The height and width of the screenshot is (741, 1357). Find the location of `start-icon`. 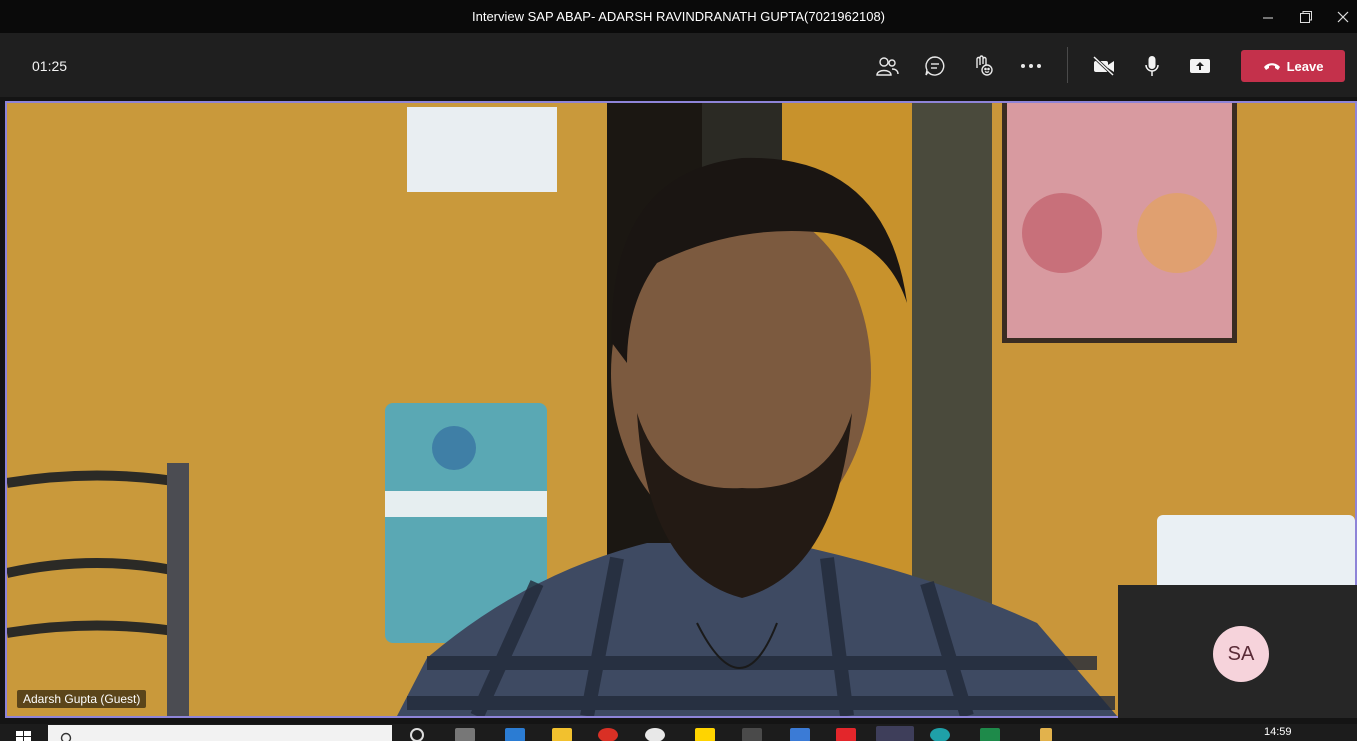

start-icon is located at coordinates (24, 735).